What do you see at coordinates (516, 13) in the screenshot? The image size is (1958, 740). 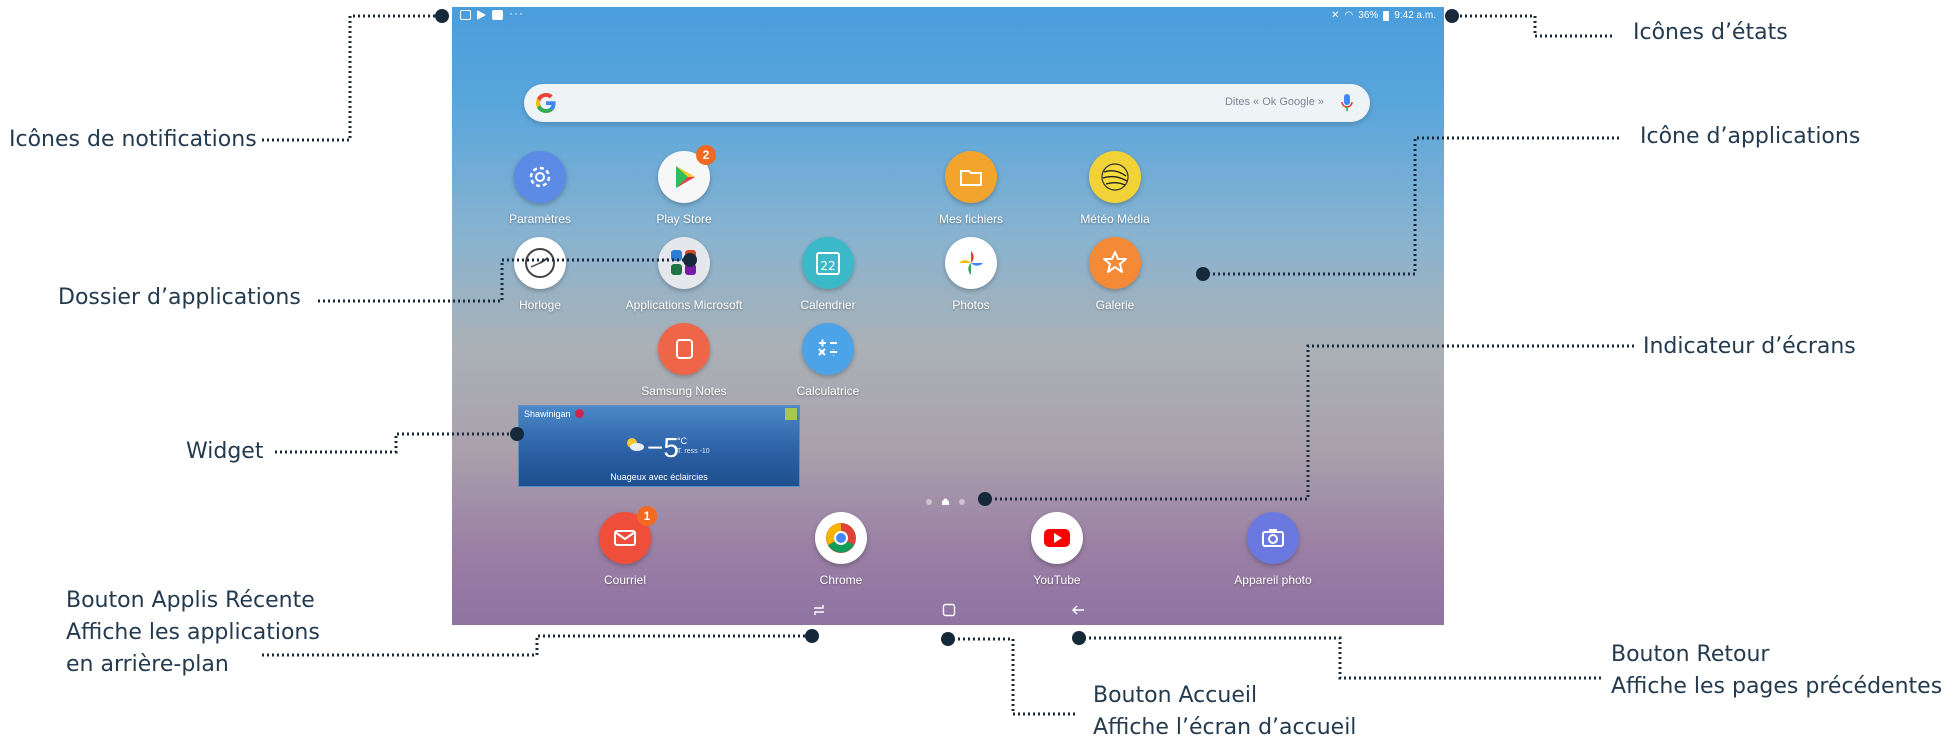 I see `more-icon: ···` at bounding box center [516, 13].